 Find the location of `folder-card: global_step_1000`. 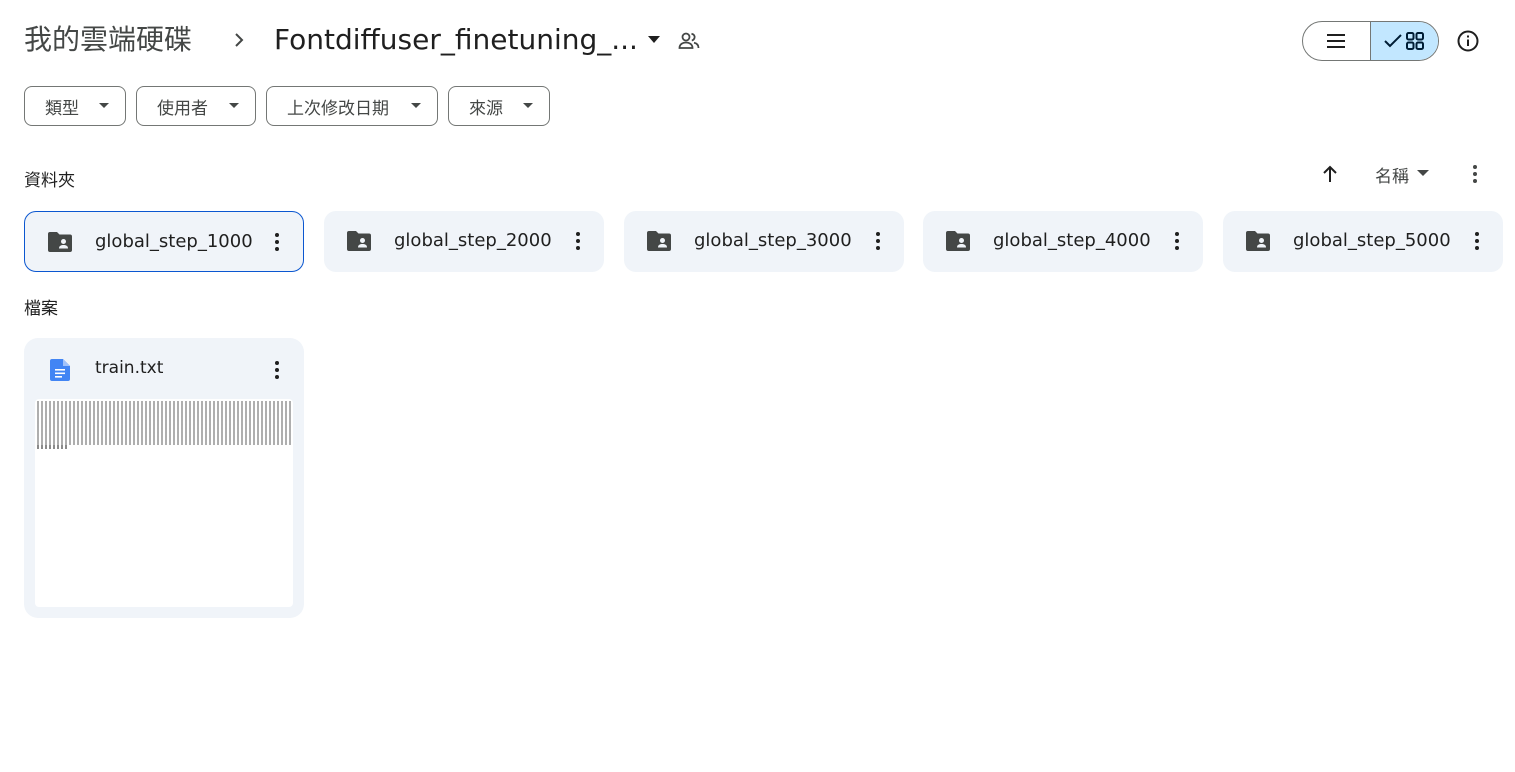

folder-card: global_step_1000 is located at coordinates (164, 241).